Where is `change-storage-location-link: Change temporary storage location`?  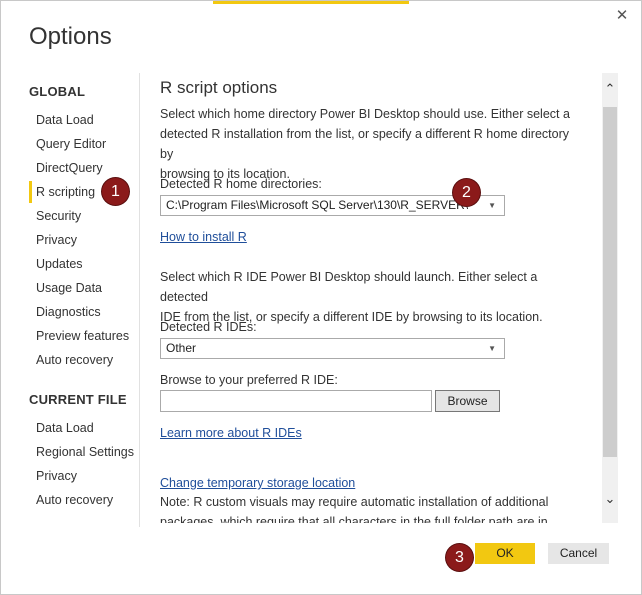
change-storage-location-link: Change temporary storage location is located at coordinates (257, 483).